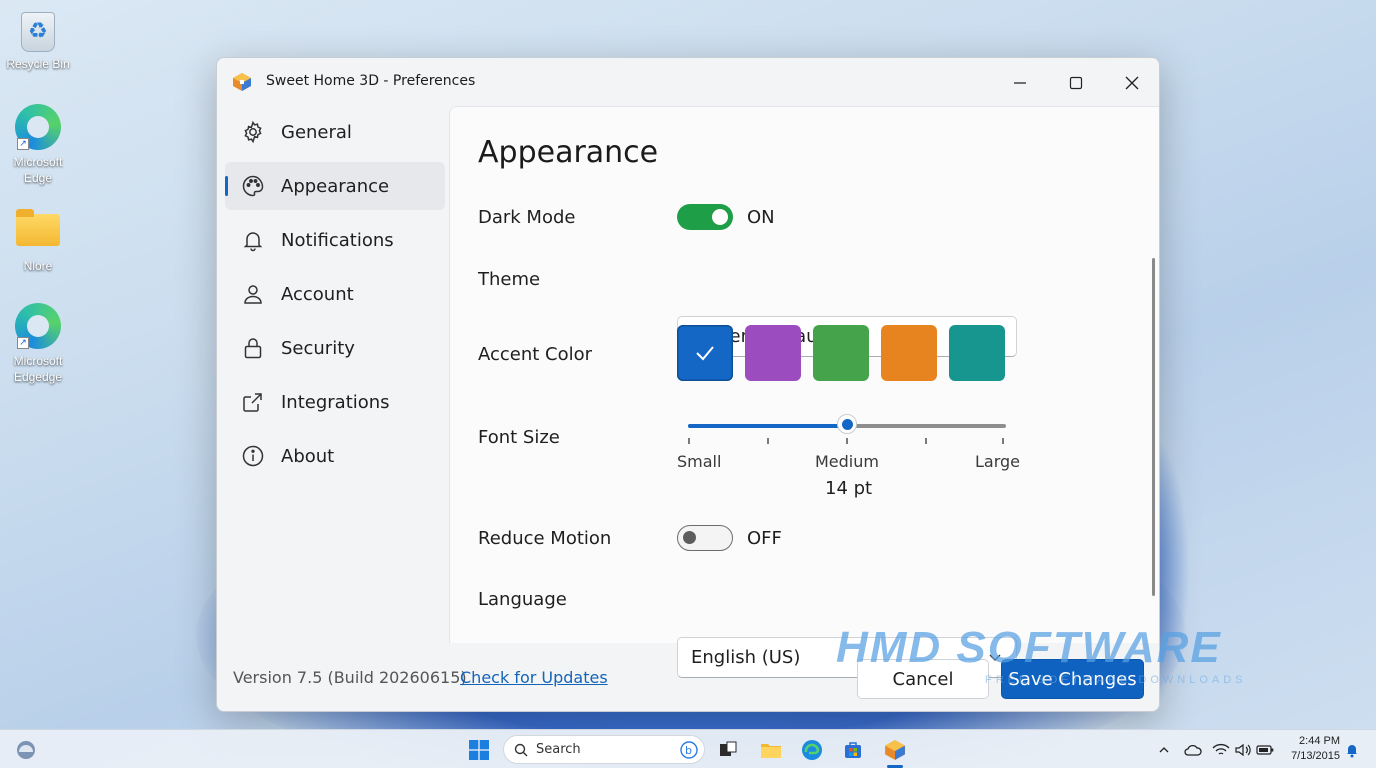 This screenshot has width=1376, height=768. What do you see at coordinates (1352, 750) in the screenshot?
I see `notifications-button` at bounding box center [1352, 750].